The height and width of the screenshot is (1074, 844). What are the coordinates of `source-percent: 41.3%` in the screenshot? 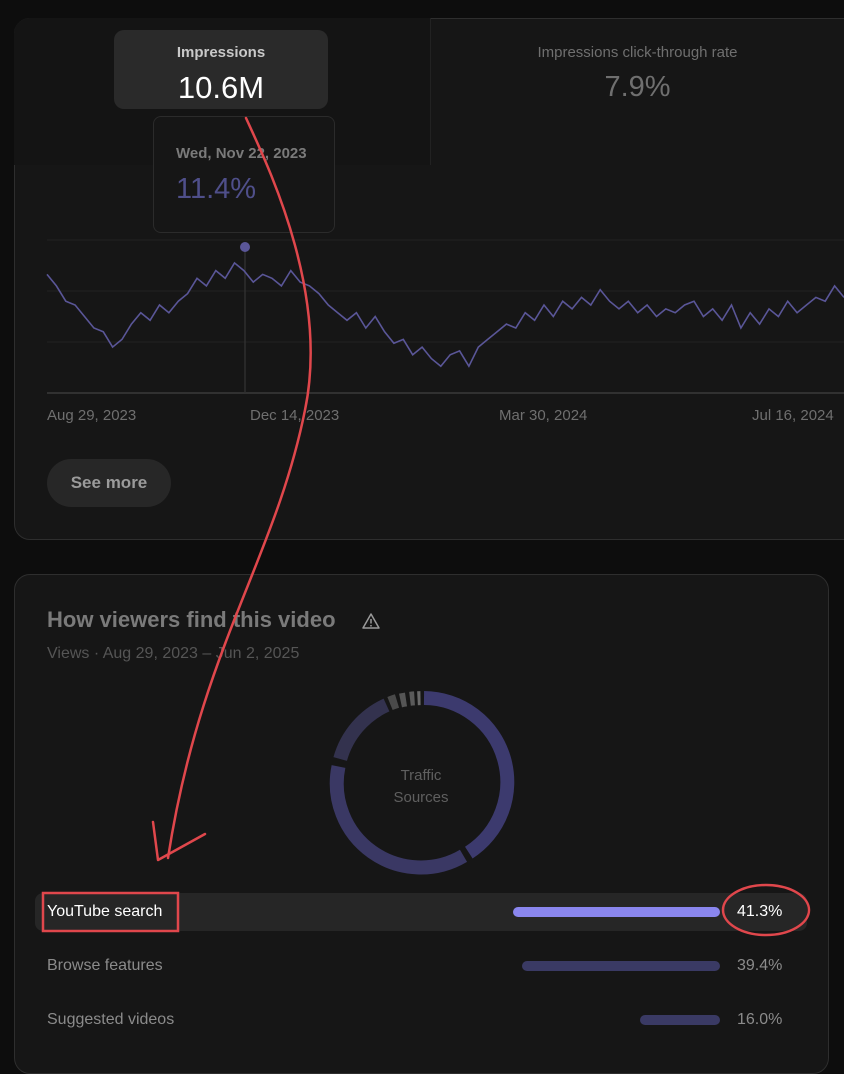 It's located at (759, 912).